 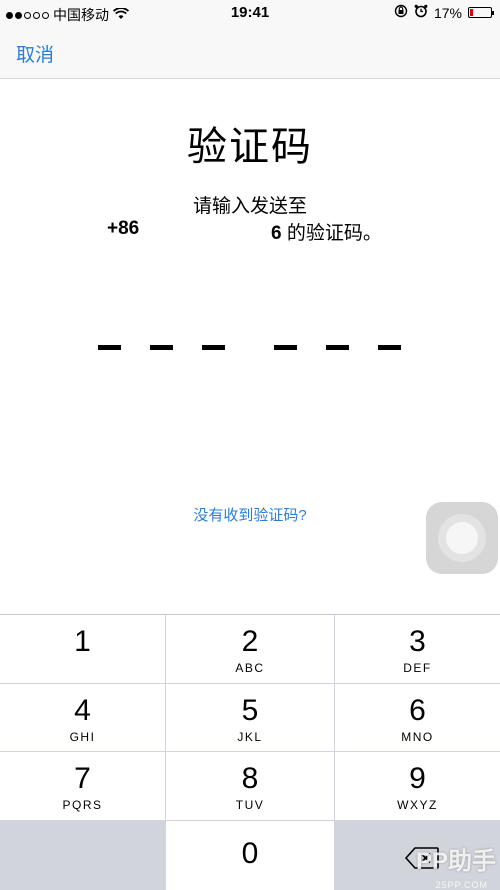 I want to click on key-letters: GHI, so click(x=82, y=737).